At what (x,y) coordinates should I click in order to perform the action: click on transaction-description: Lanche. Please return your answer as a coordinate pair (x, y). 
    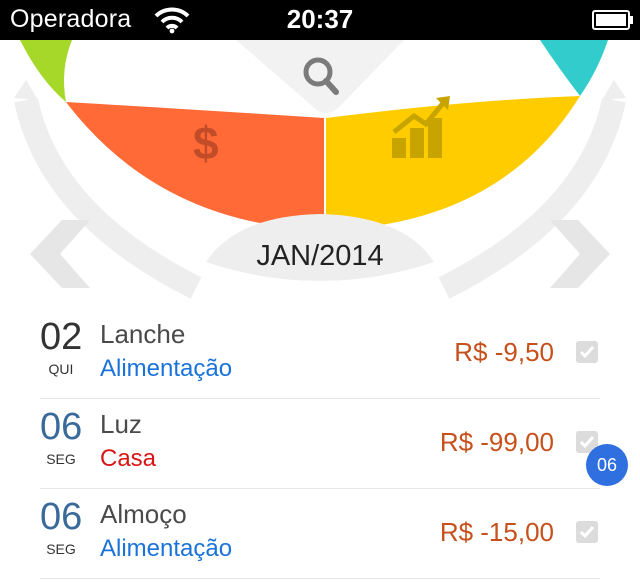
    Looking at the image, I should click on (143, 334).